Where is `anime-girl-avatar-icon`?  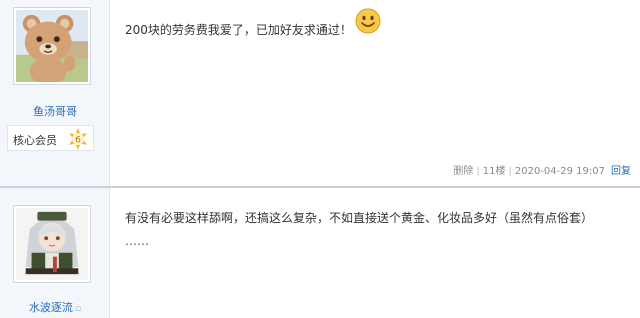
anime-girl-avatar-icon is located at coordinates (52, 244).